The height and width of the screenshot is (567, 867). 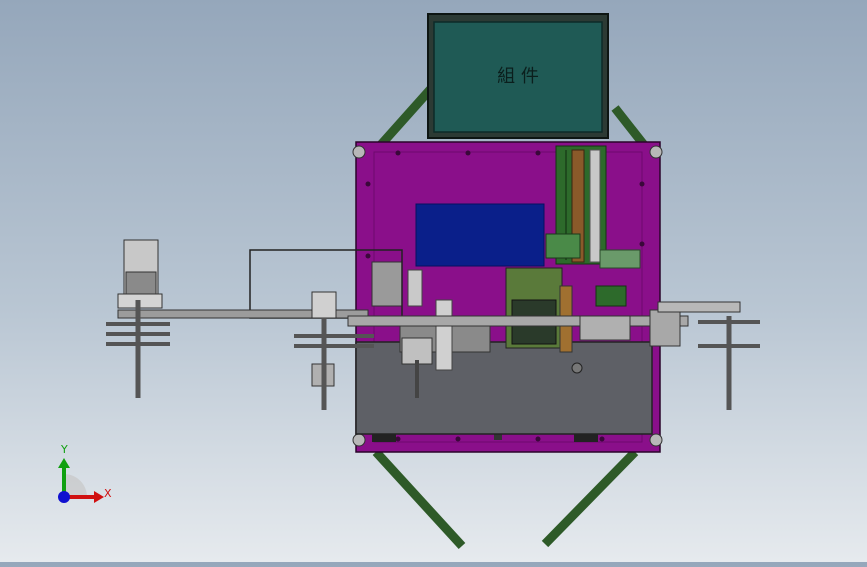 I want to click on coordinate-triad: Y X, so click(x=85, y=473).